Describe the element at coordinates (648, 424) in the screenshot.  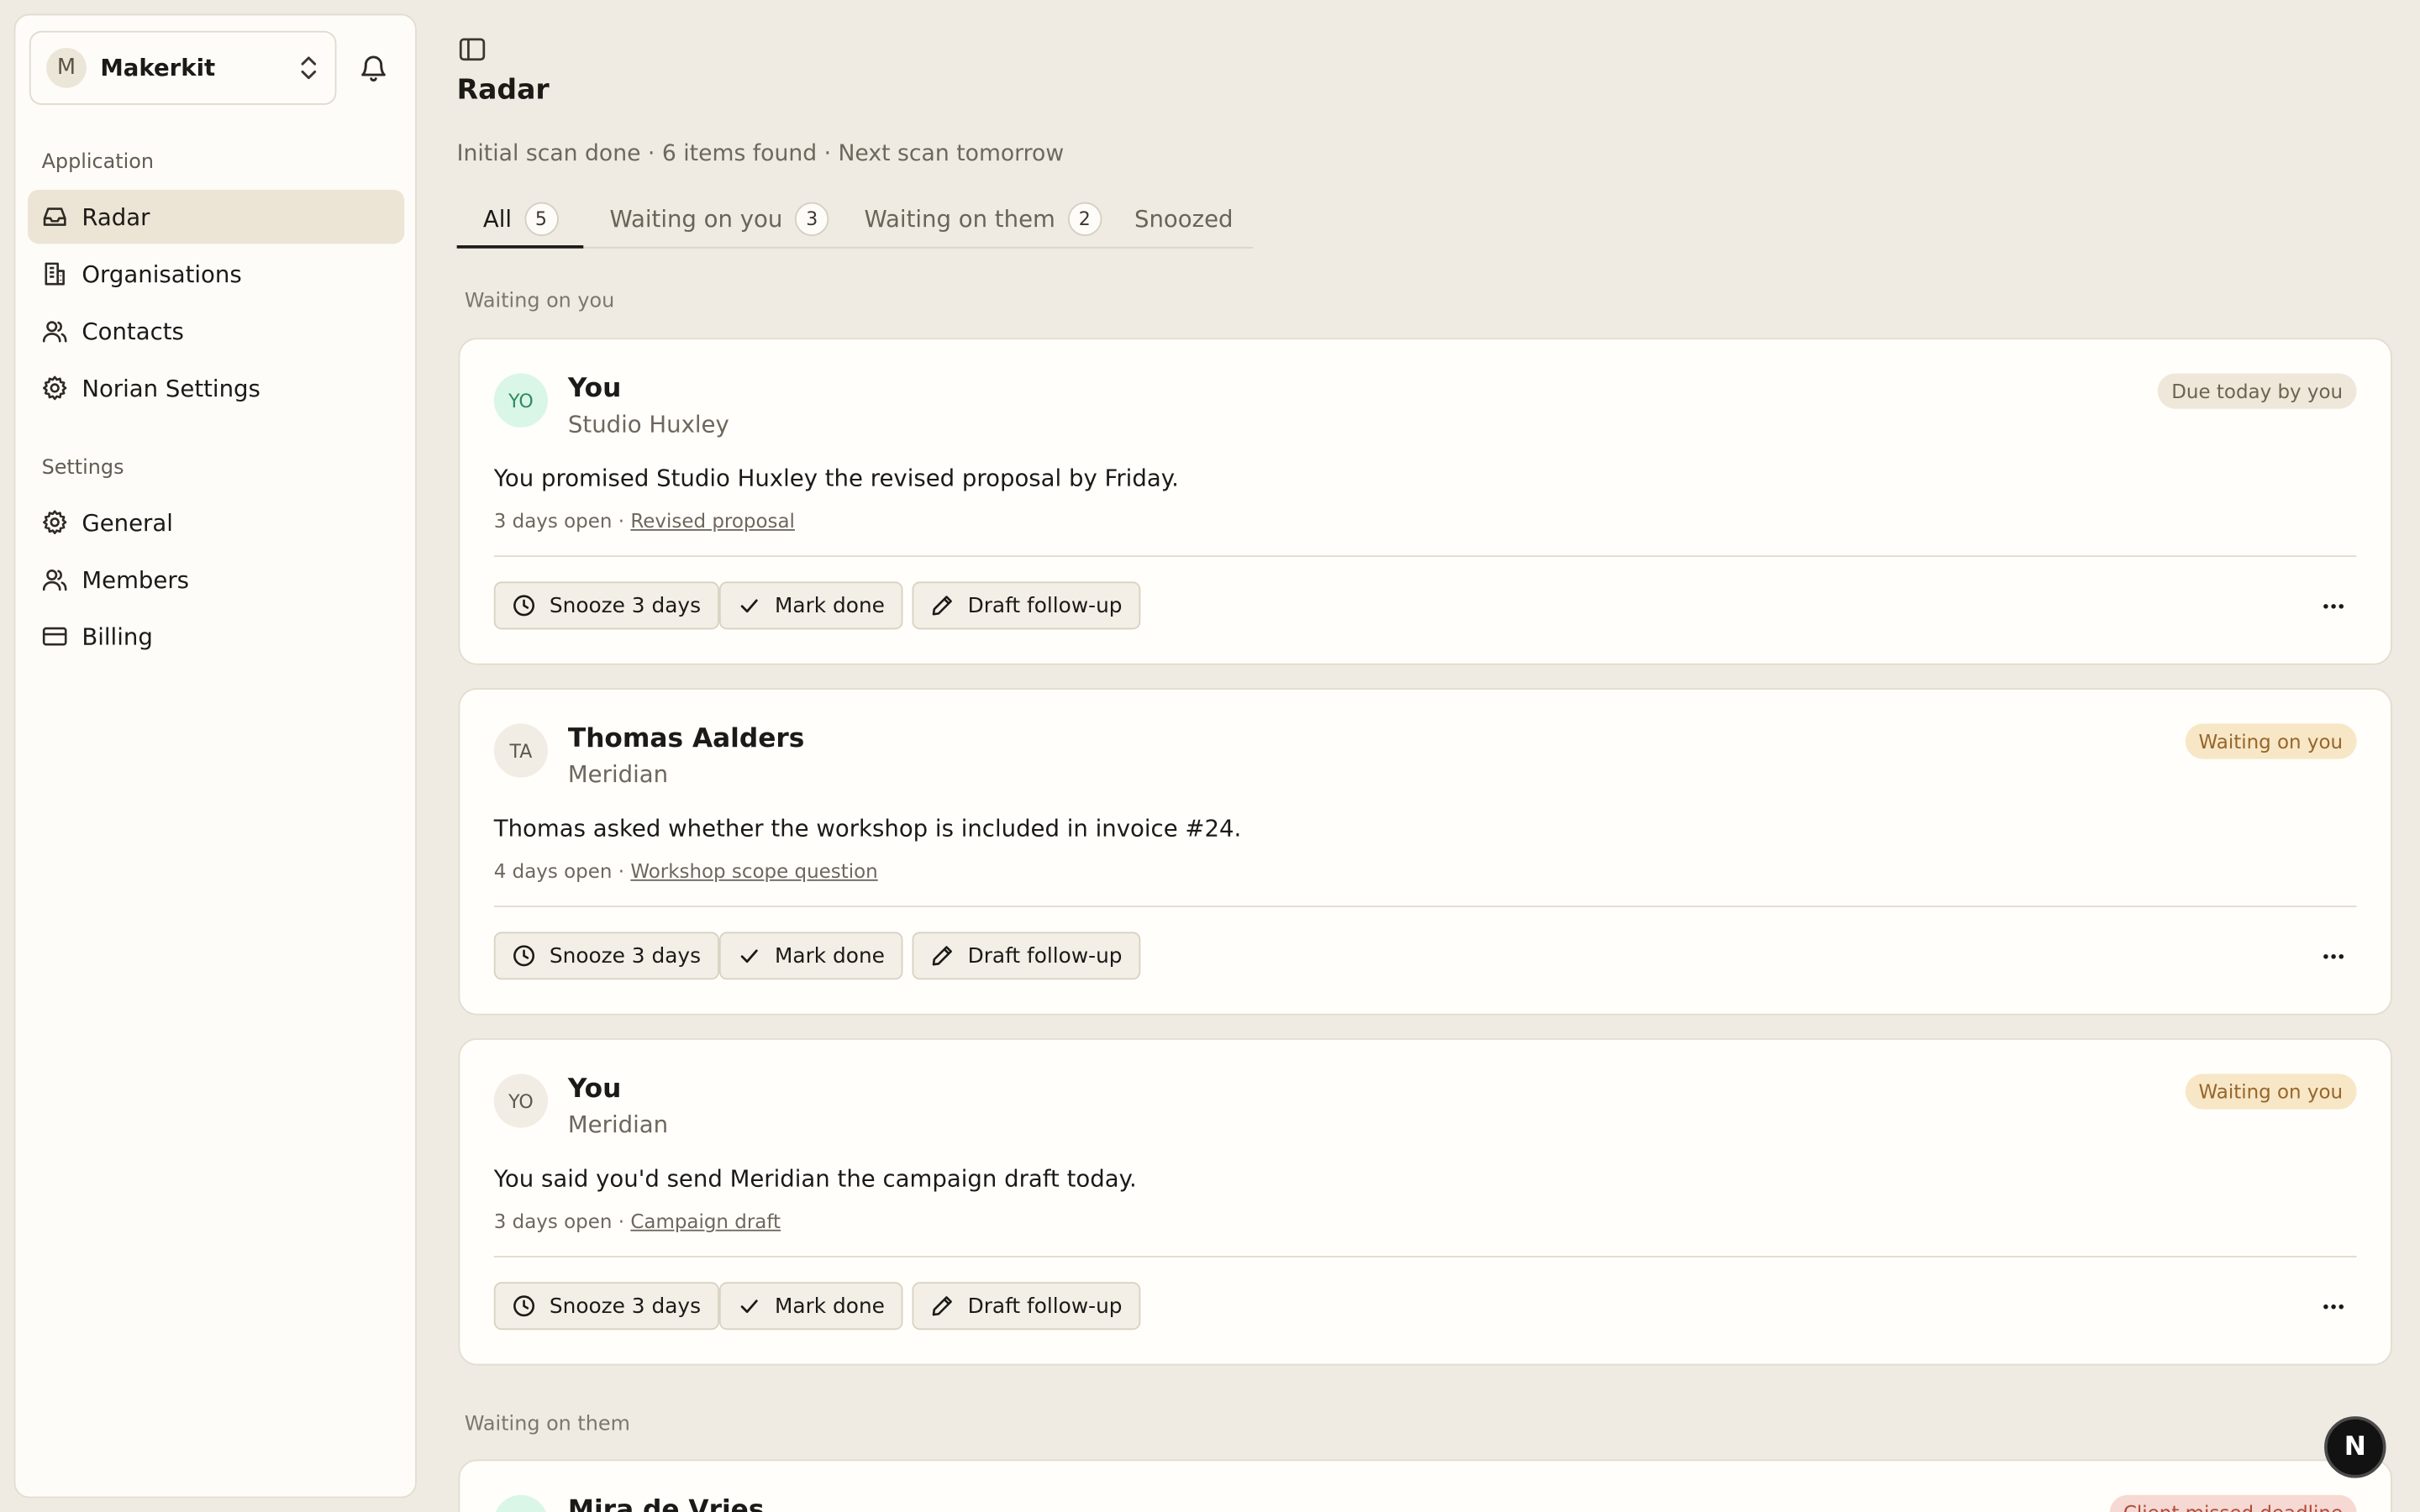
I see `organisation-name: Studio Huxley` at that location.